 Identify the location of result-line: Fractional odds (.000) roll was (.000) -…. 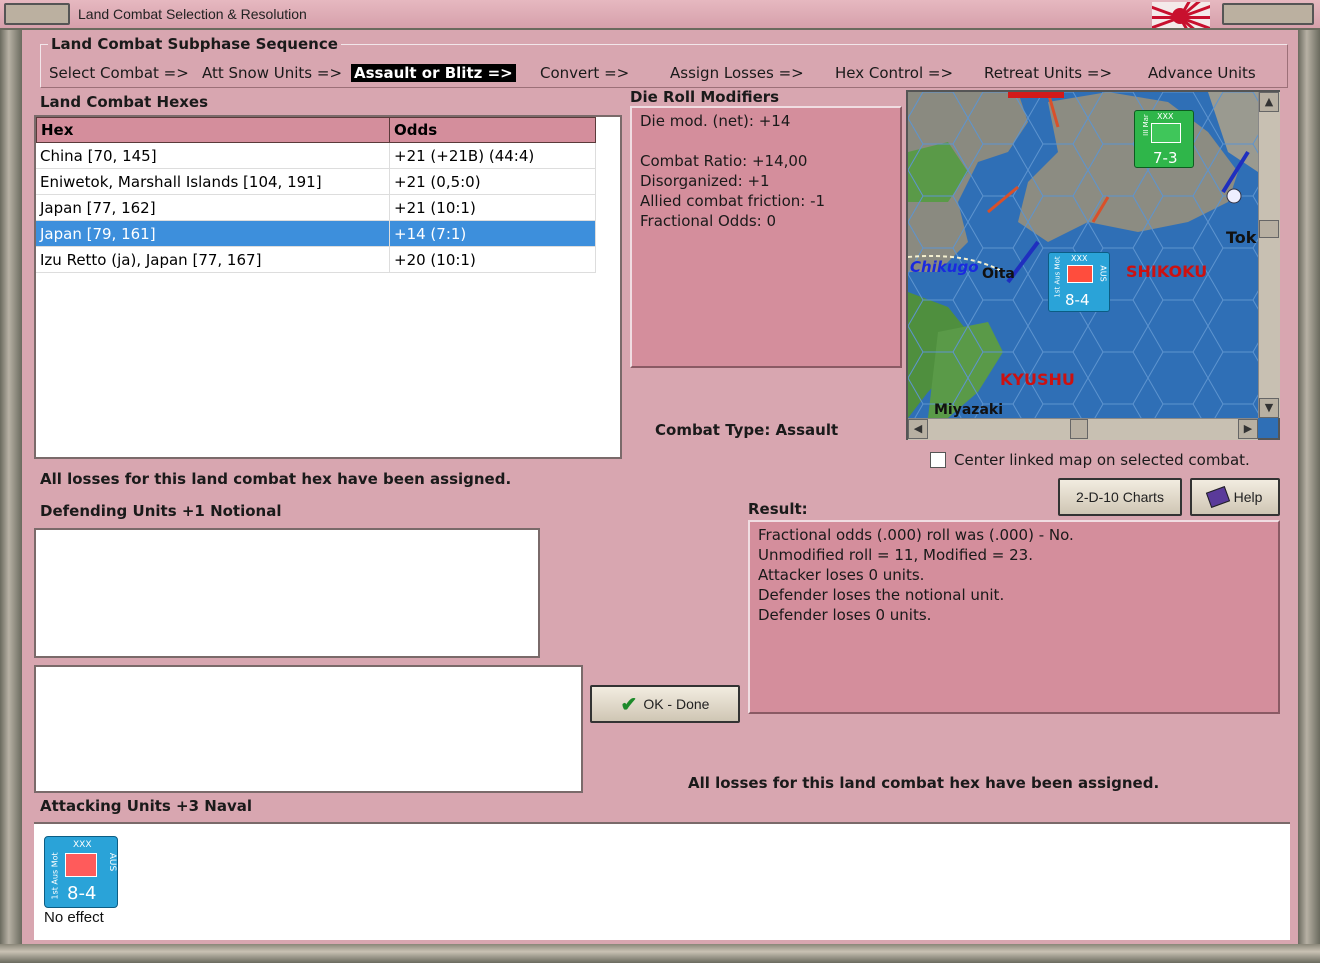
(916, 535).